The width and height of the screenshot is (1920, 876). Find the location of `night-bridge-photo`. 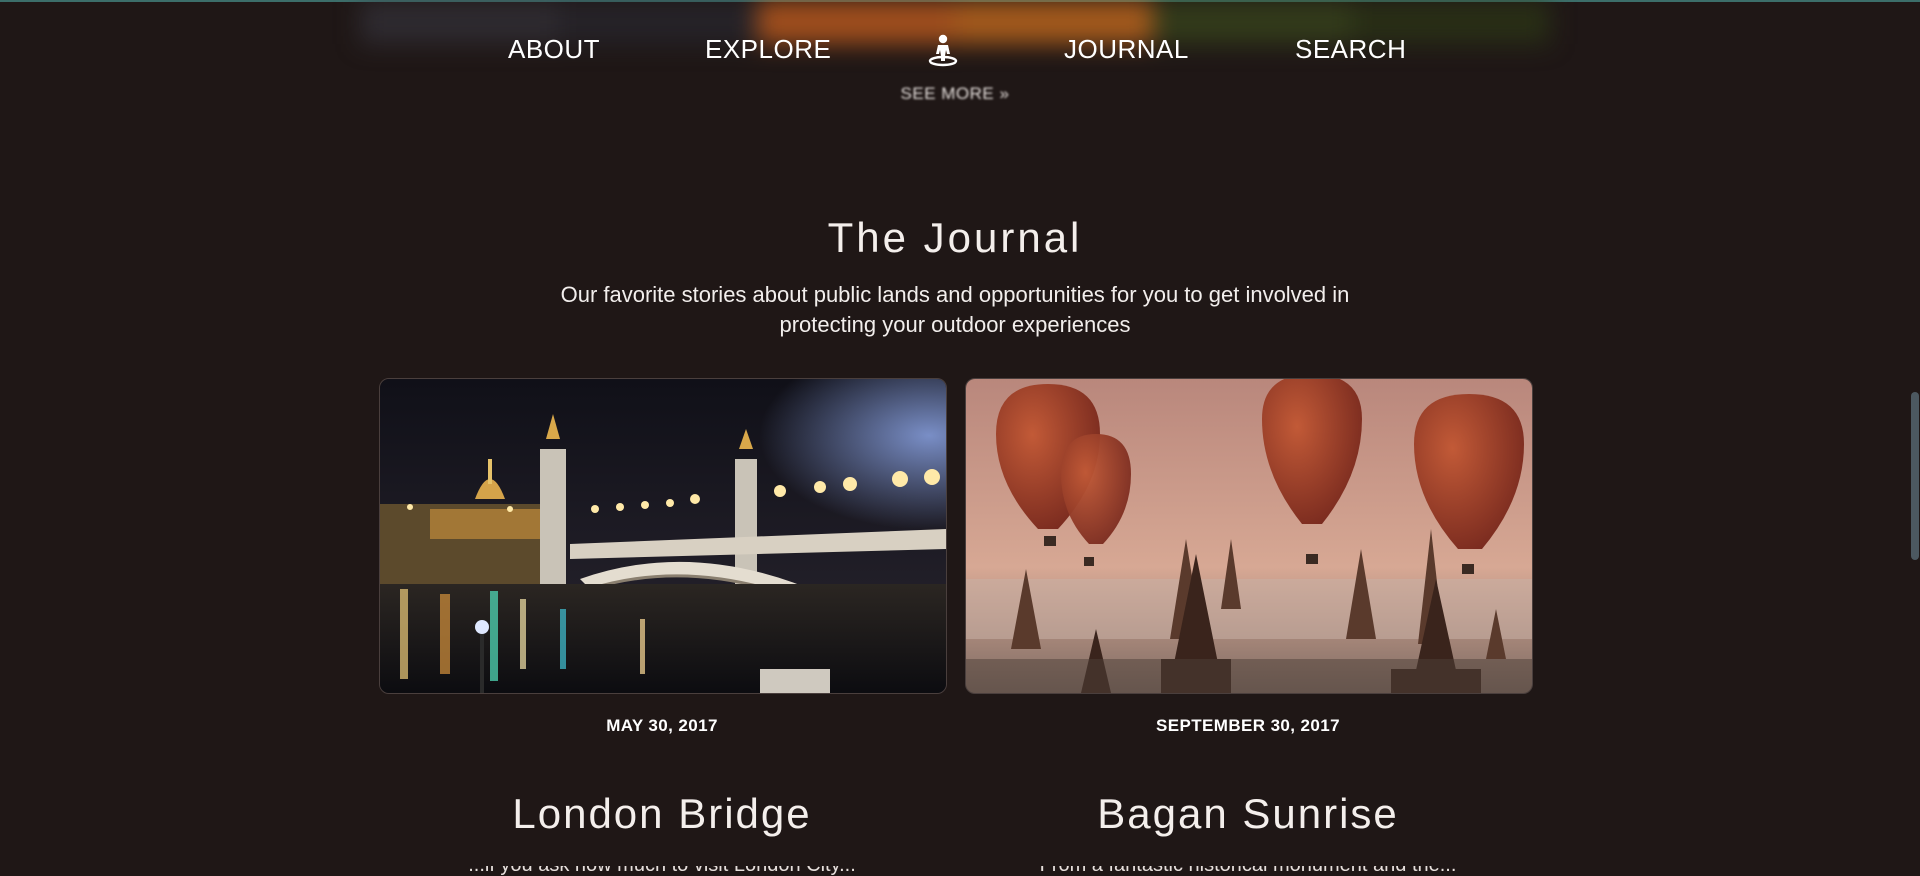

night-bridge-photo is located at coordinates (663, 536).